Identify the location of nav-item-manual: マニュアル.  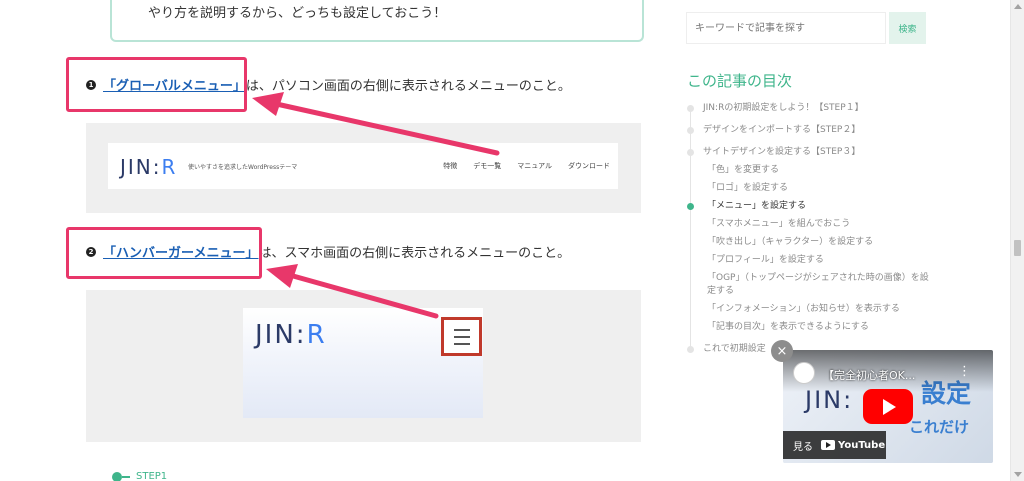
(534, 166).